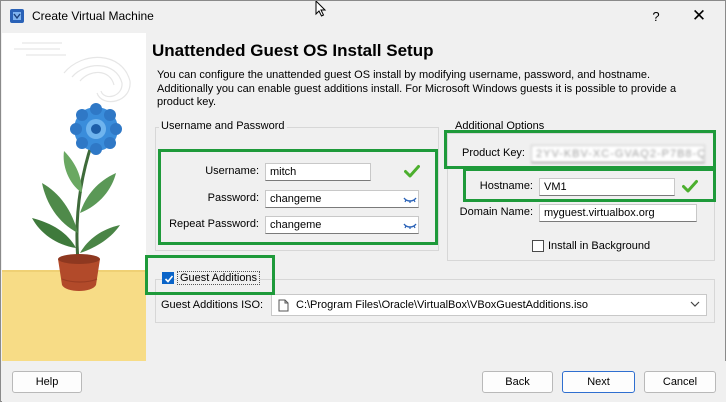 This screenshot has width=726, height=402. What do you see at coordinates (363, 17) in the screenshot?
I see `title-bar: Create Virtual Machine ? ✕` at bounding box center [363, 17].